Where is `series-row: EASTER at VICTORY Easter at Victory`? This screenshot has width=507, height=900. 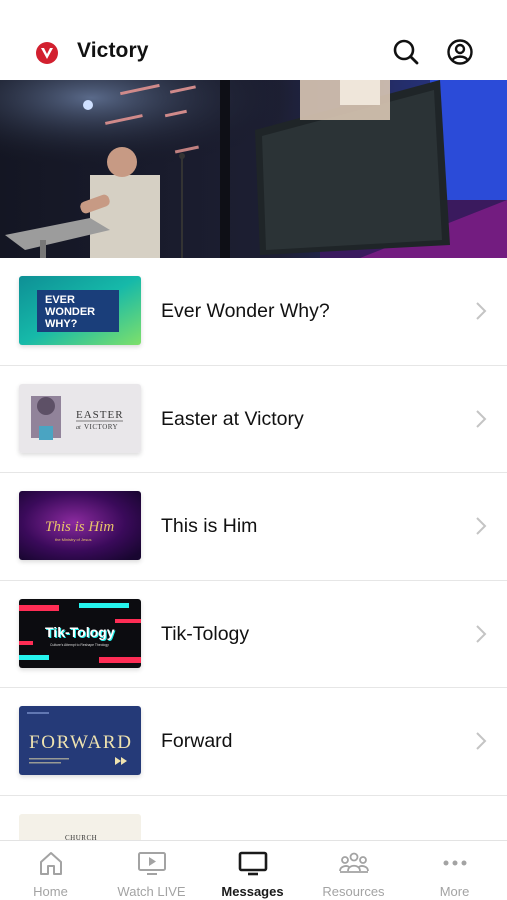
series-row: EASTER at VICTORY Easter at Victory is located at coordinates (253, 419).